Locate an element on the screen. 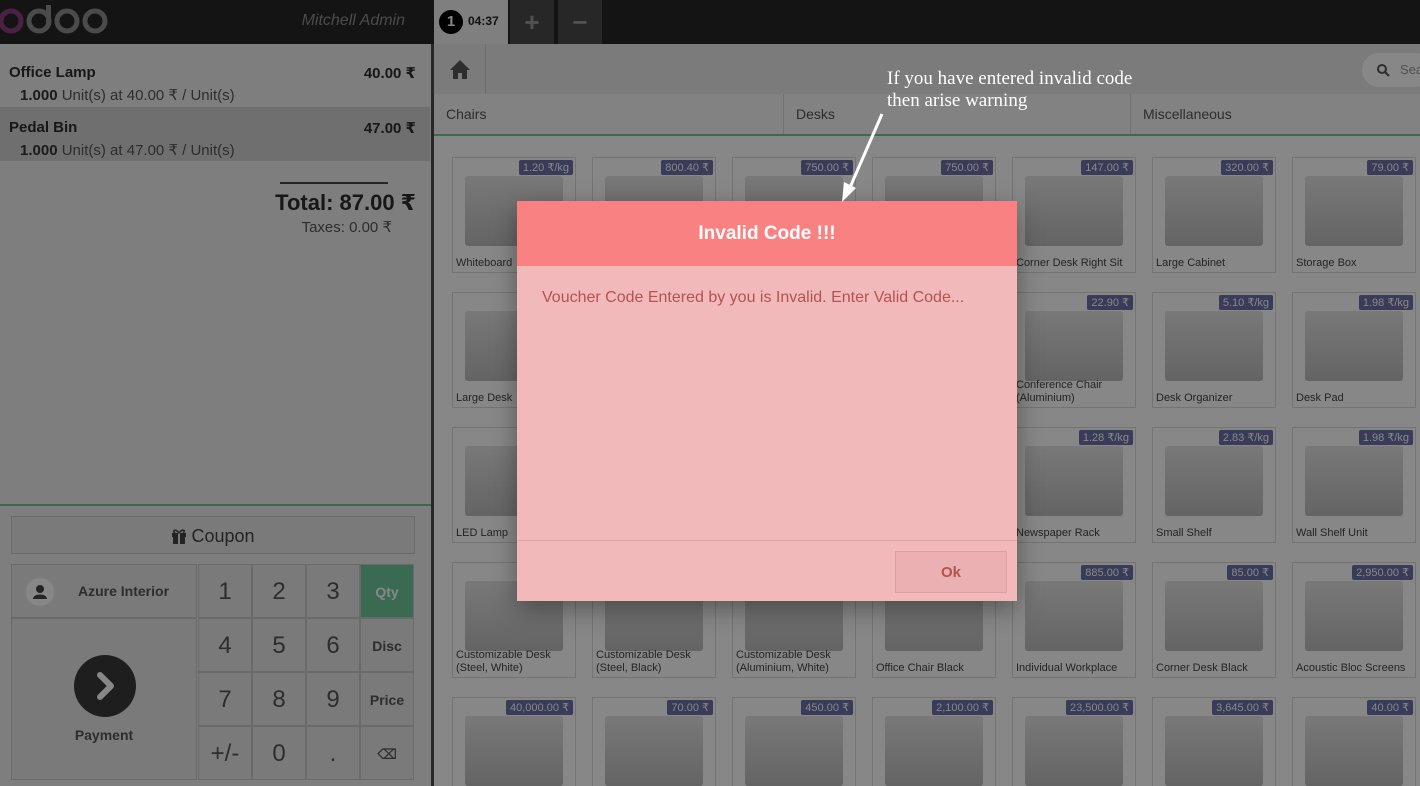 The image size is (1420, 786). annotation-line: then arise warning is located at coordinates (957, 100).